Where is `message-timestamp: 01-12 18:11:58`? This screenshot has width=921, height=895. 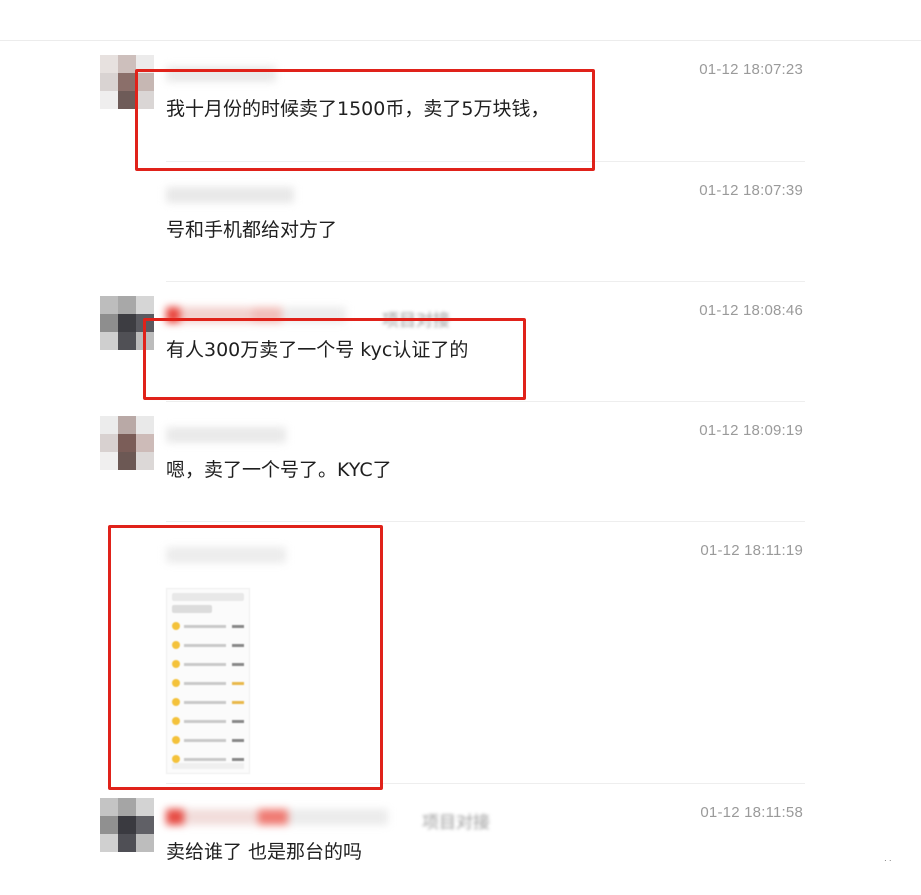
message-timestamp: 01-12 18:11:58 is located at coordinates (751, 812).